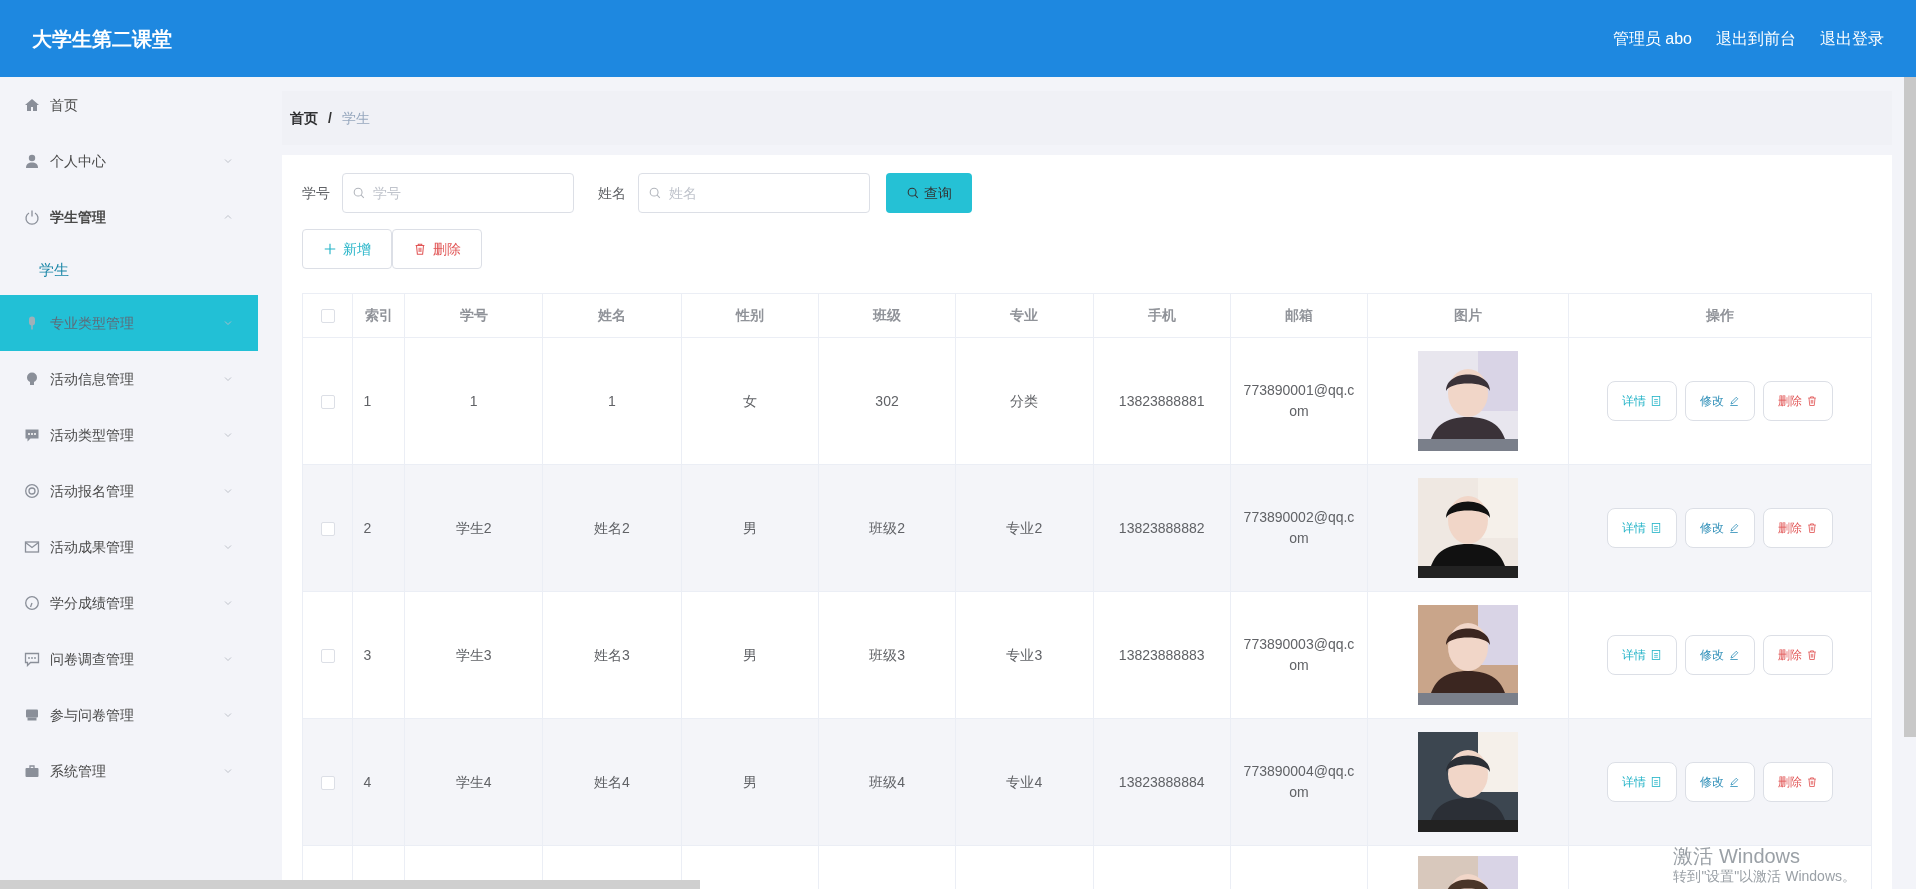 Image resolution: width=1916 pixels, height=889 pixels. What do you see at coordinates (304, 118) in the screenshot?
I see `breadcrumb-link: 首页` at bounding box center [304, 118].